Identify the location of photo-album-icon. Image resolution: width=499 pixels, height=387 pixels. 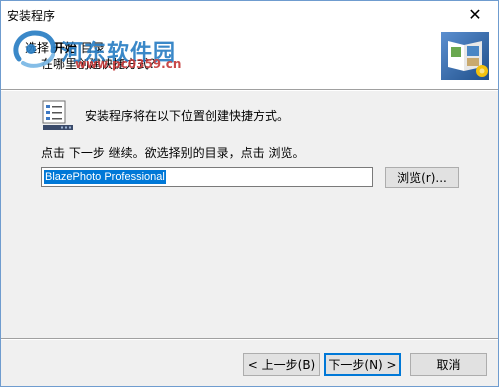
(465, 56).